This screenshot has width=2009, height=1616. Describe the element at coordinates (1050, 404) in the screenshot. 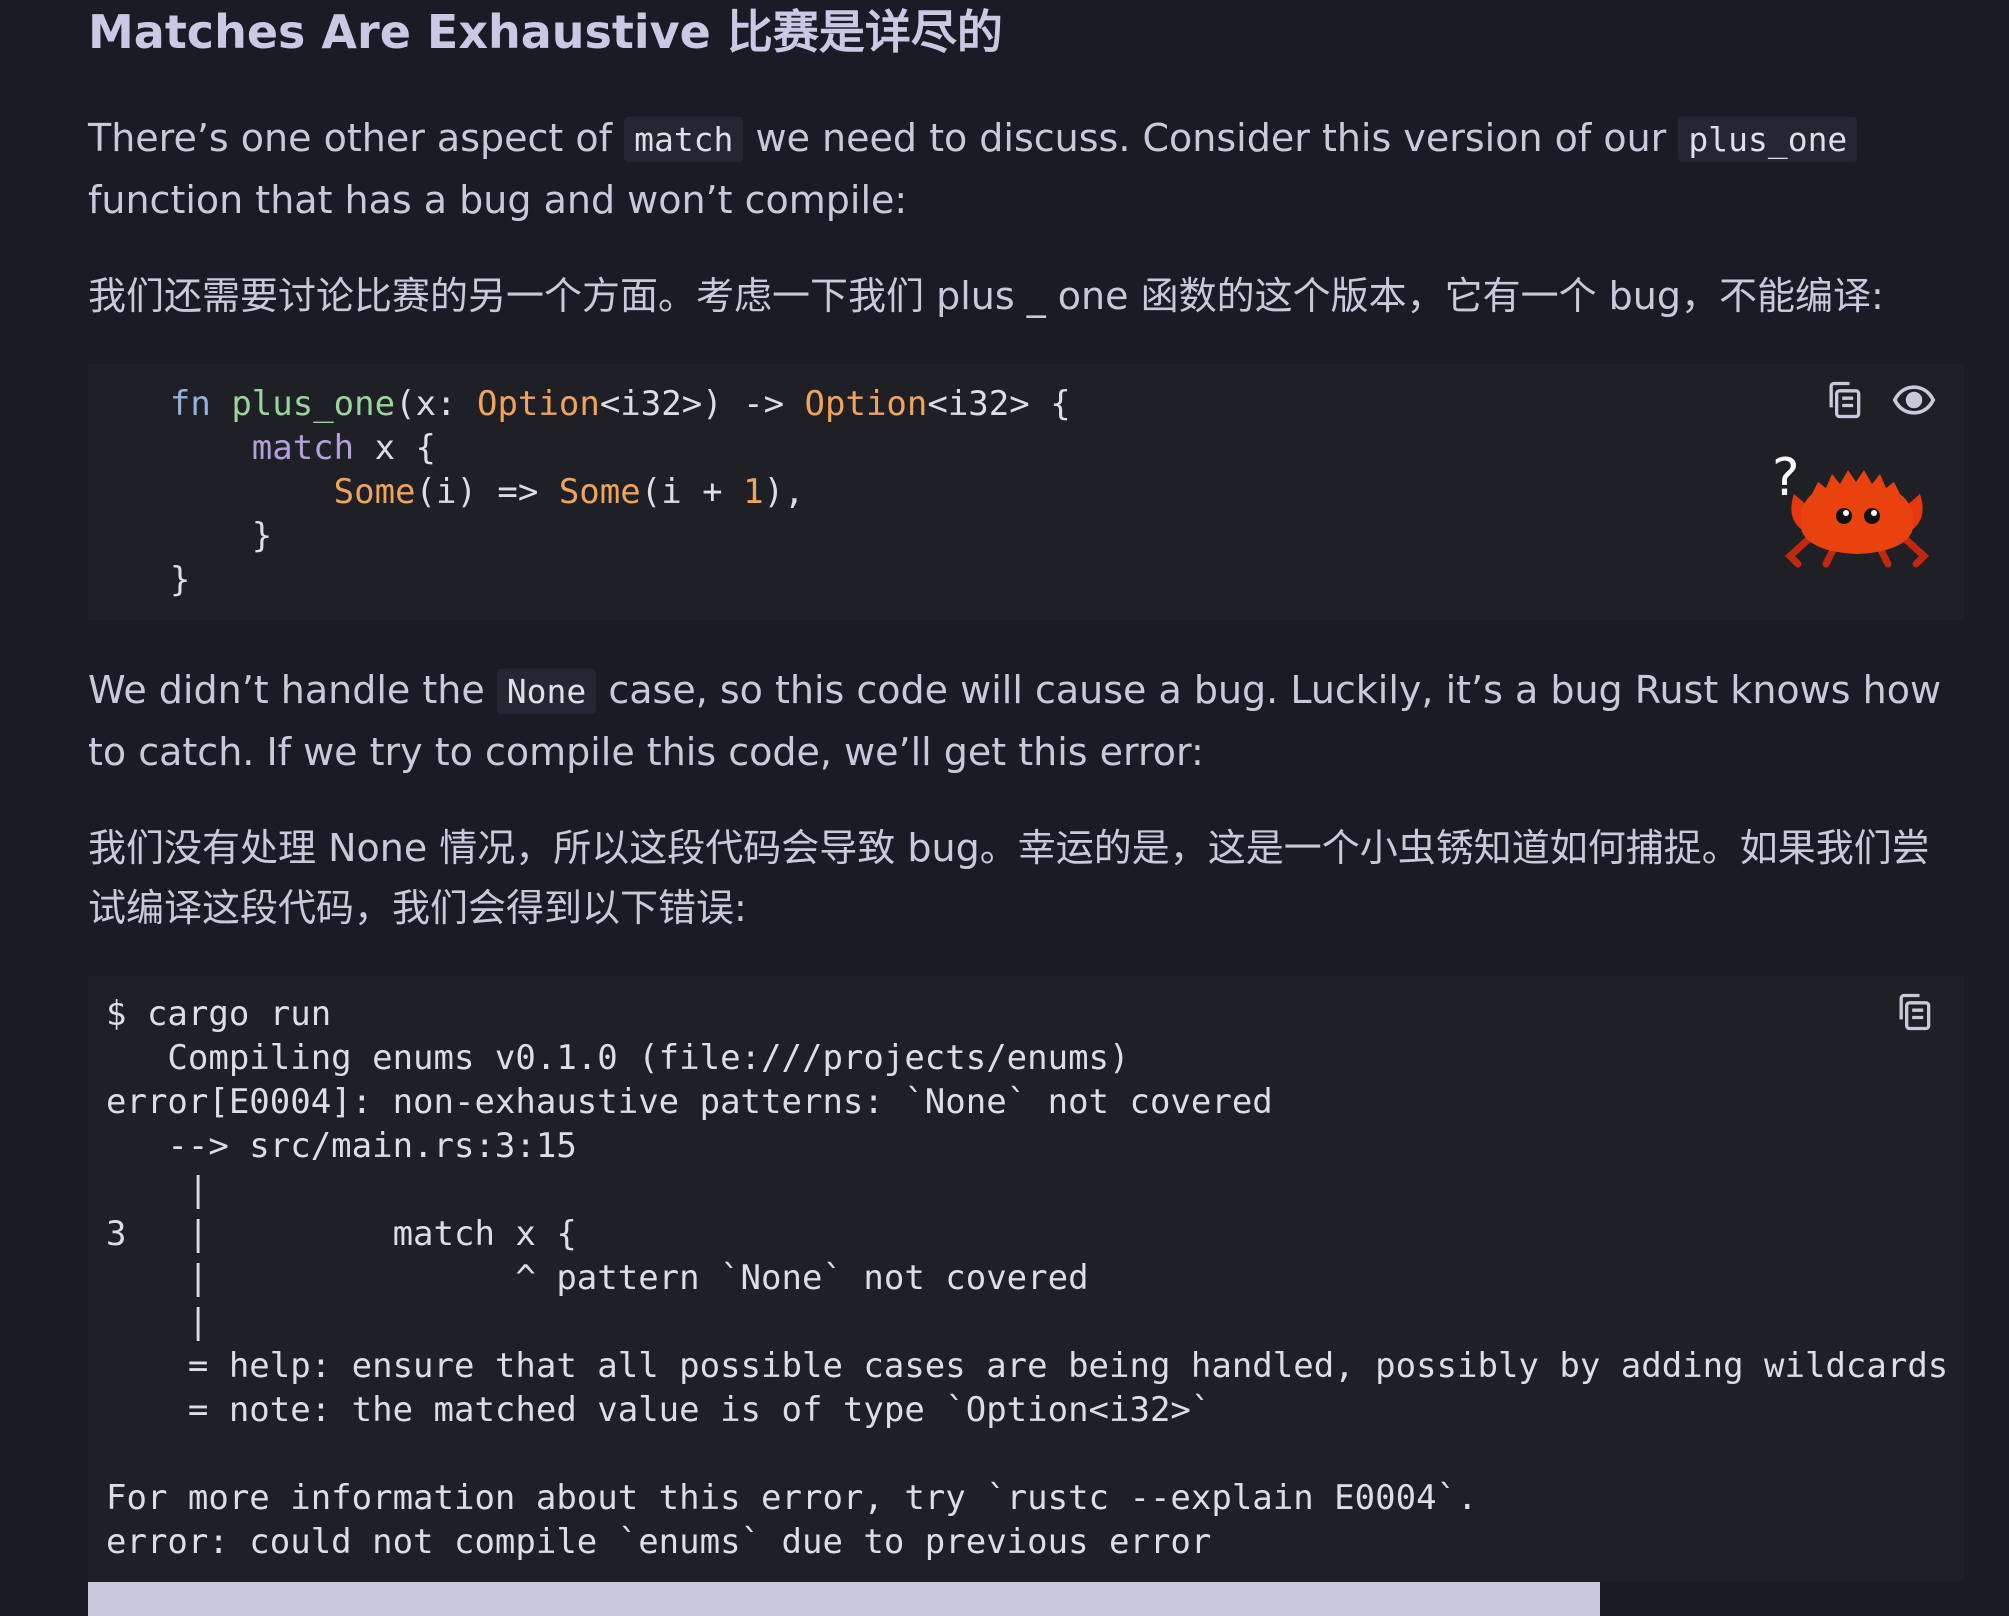

I see `code-token: {` at that location.